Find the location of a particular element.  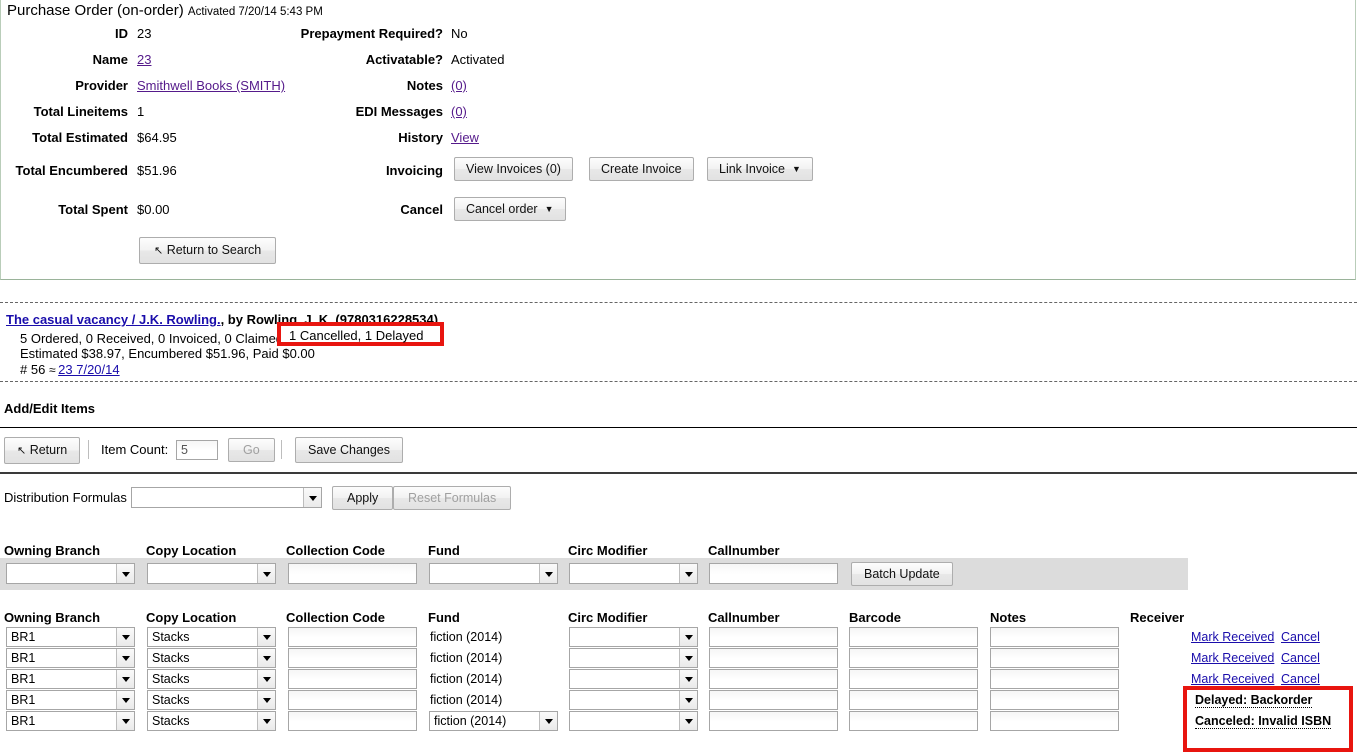

field-label-total-lineitems: Total Lineitems is located at coordinates (80, 111).